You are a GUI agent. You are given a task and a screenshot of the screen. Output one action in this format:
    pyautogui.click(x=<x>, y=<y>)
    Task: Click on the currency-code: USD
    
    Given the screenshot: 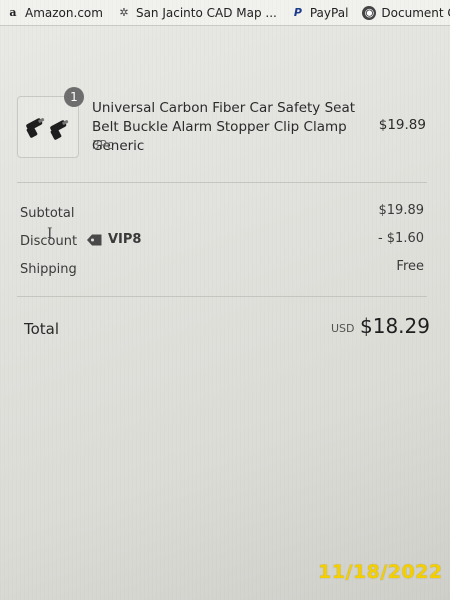 What is the action you would take?
    pyautogui.click(x=343, y=328)
    